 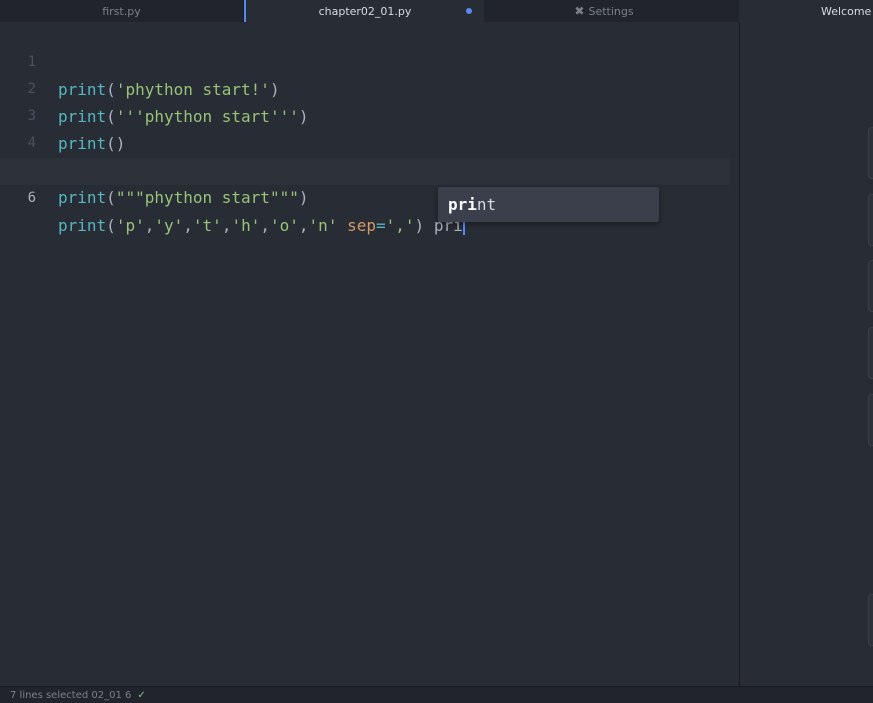 What do you see at coordinates (365, 87) in the screenshot?
I see `code-line: 2 print('''phython start''')` at bounding box center [365, 87].